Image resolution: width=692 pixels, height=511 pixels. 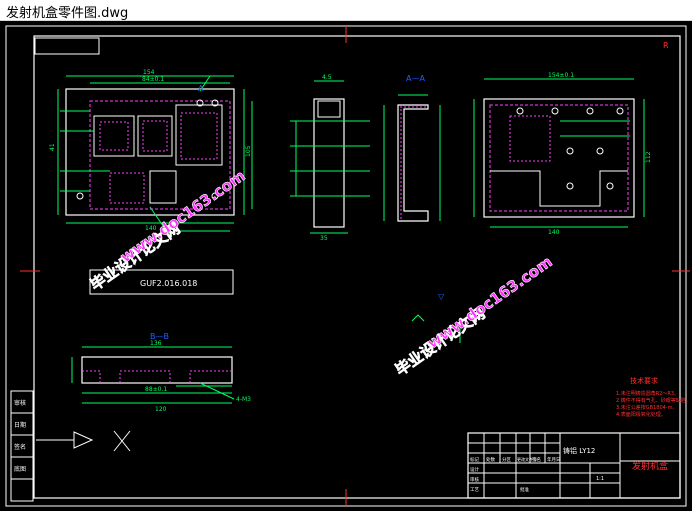 I want to click on dim-bb-top: 136, so click(x=156, y=343).